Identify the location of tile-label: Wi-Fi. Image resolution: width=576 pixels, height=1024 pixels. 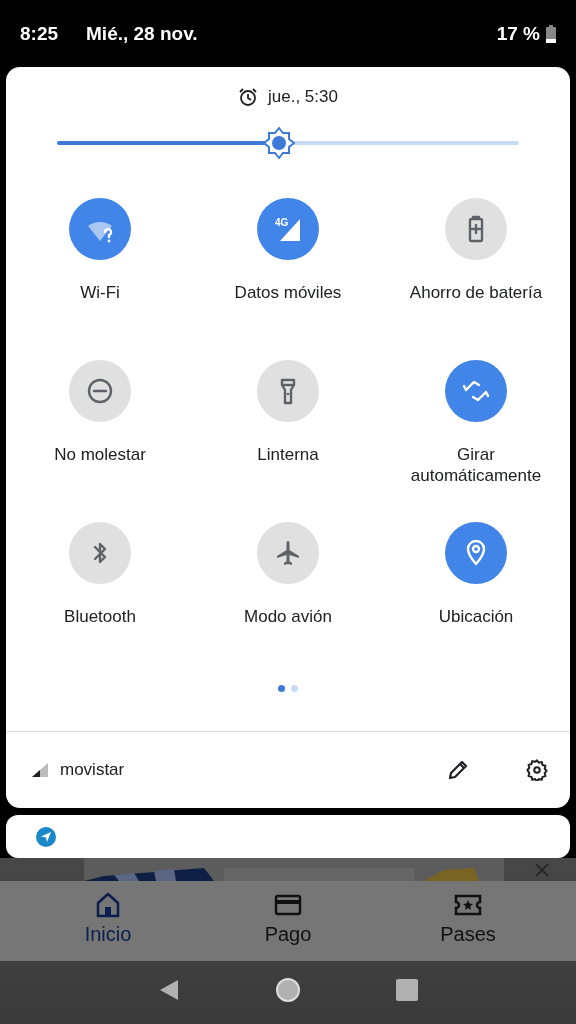
(100, 292).